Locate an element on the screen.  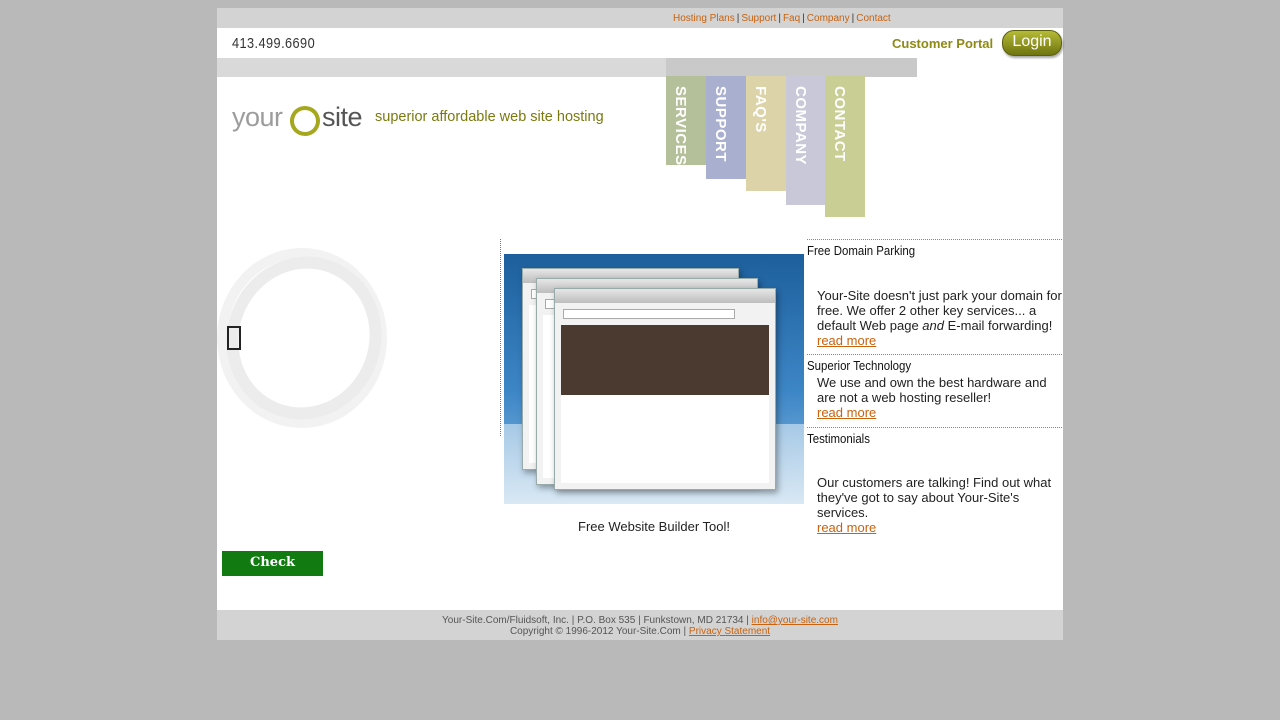
sidebar-title-domain-parking: Free Domain Parking is located at coordinates (861, 250).